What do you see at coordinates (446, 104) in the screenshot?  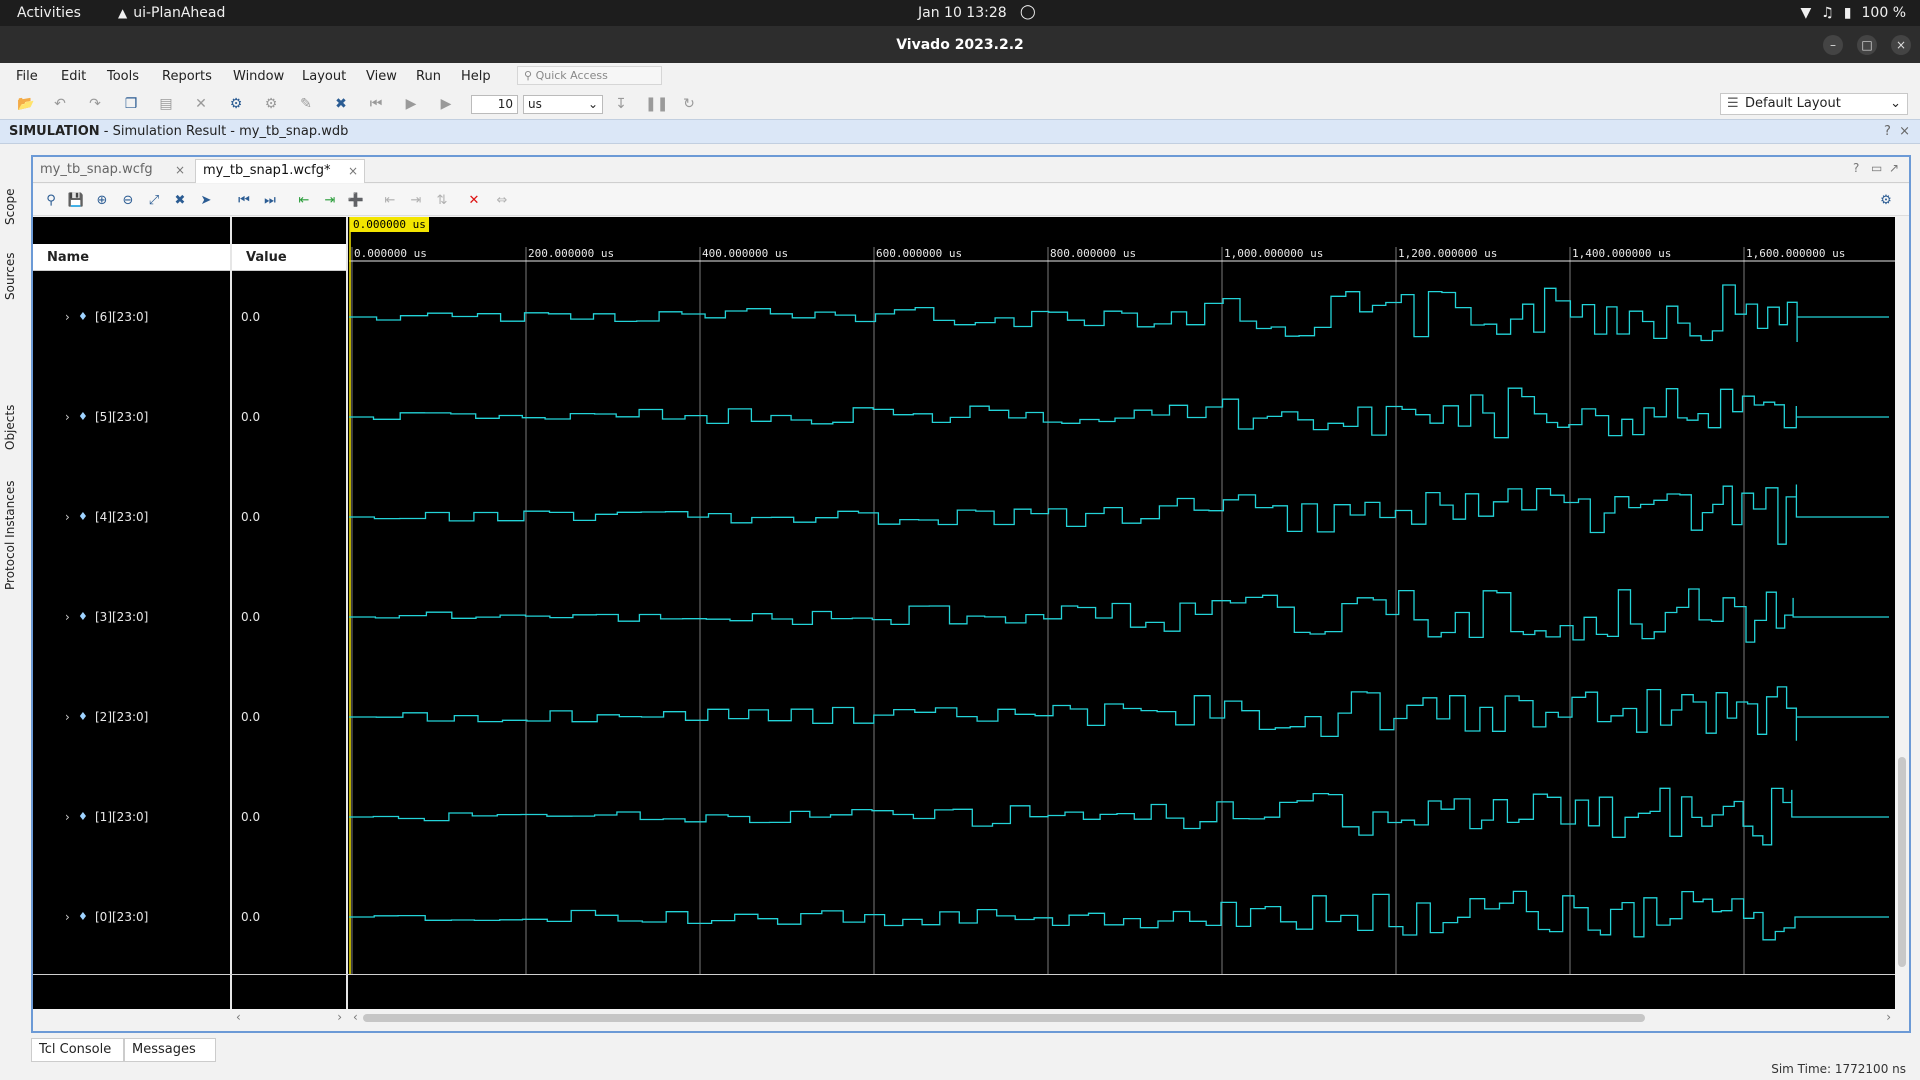 I see `run-for-icon: ▶` at bounding box center [446, 104].